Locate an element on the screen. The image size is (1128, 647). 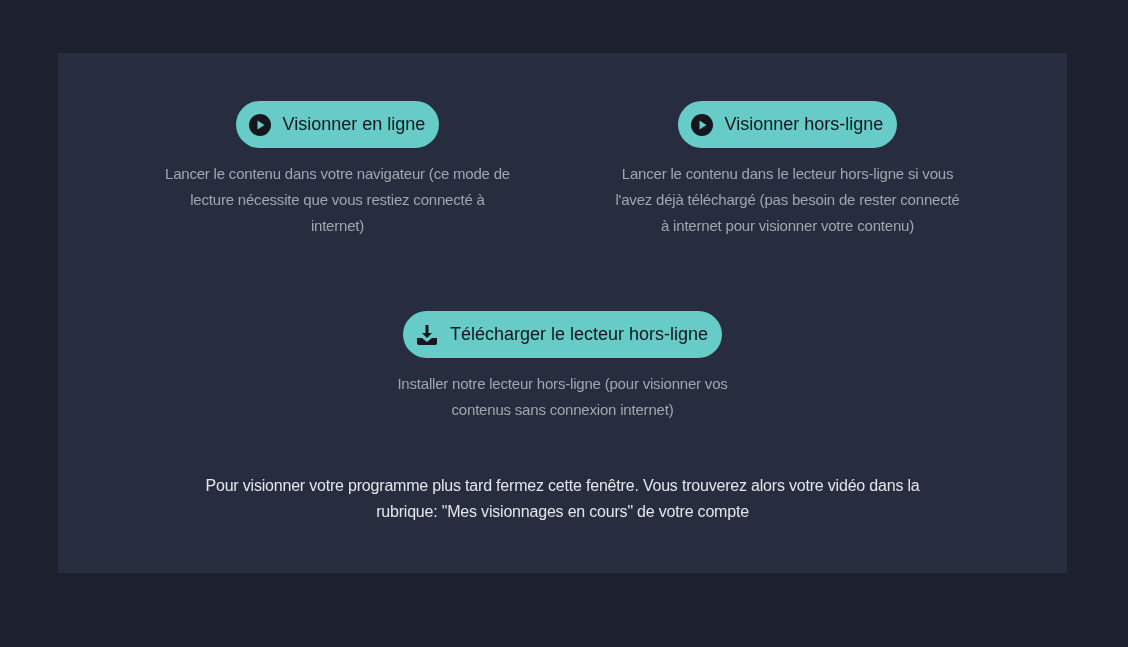
action-button: Visionner hors-ligne is located at coordinates (787, 124).